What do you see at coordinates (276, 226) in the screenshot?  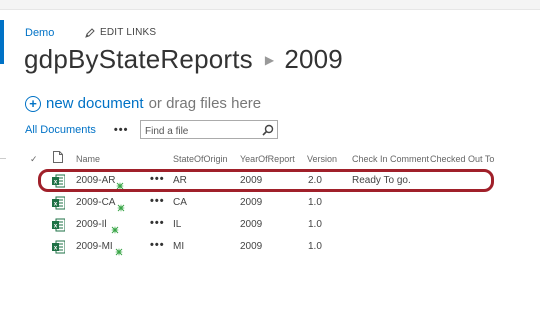 I see `table-row: x 2009-Il ••• IL 2009 1.0` at bounding box center [276, 226].